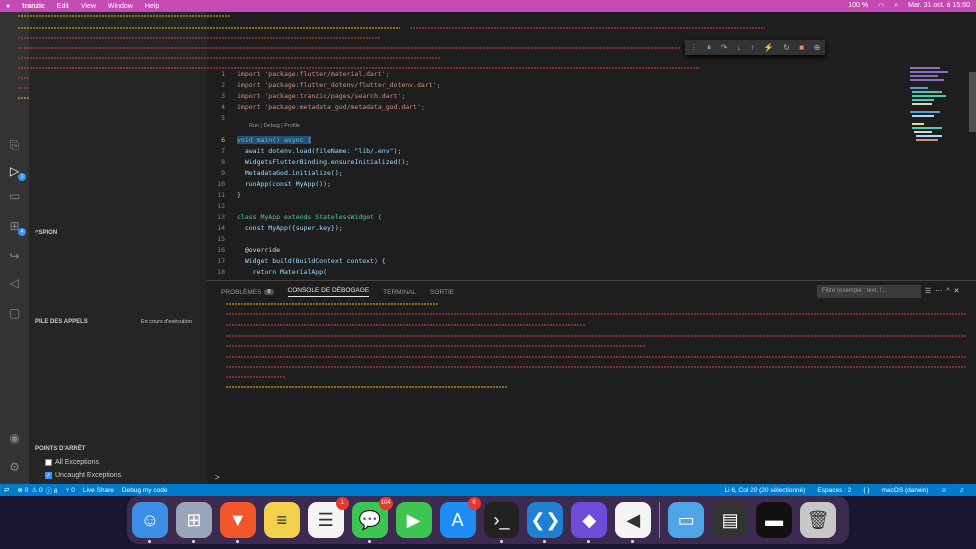  I want to click on flutter-icon: ◁, so click(14, 282).